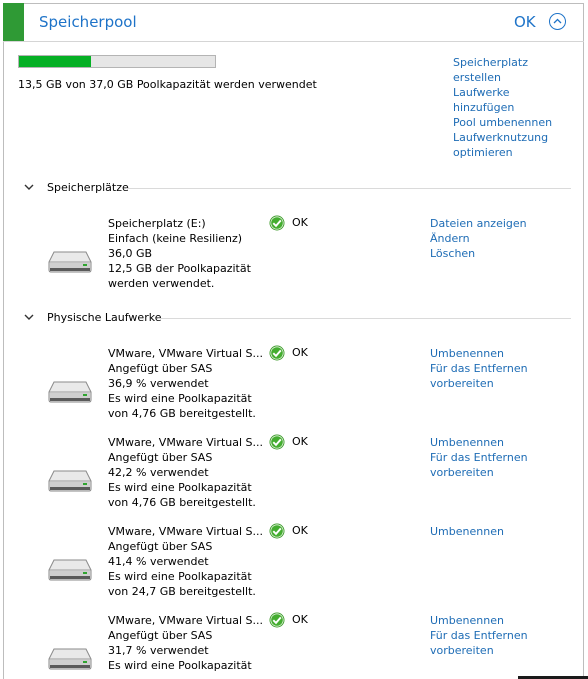 This screenshot has width=588, height=679. What do you see at coordinates (502, 77) in the screenshot?
I see `create-space-link-line2: erstellen` at bounding box center [502, 77].